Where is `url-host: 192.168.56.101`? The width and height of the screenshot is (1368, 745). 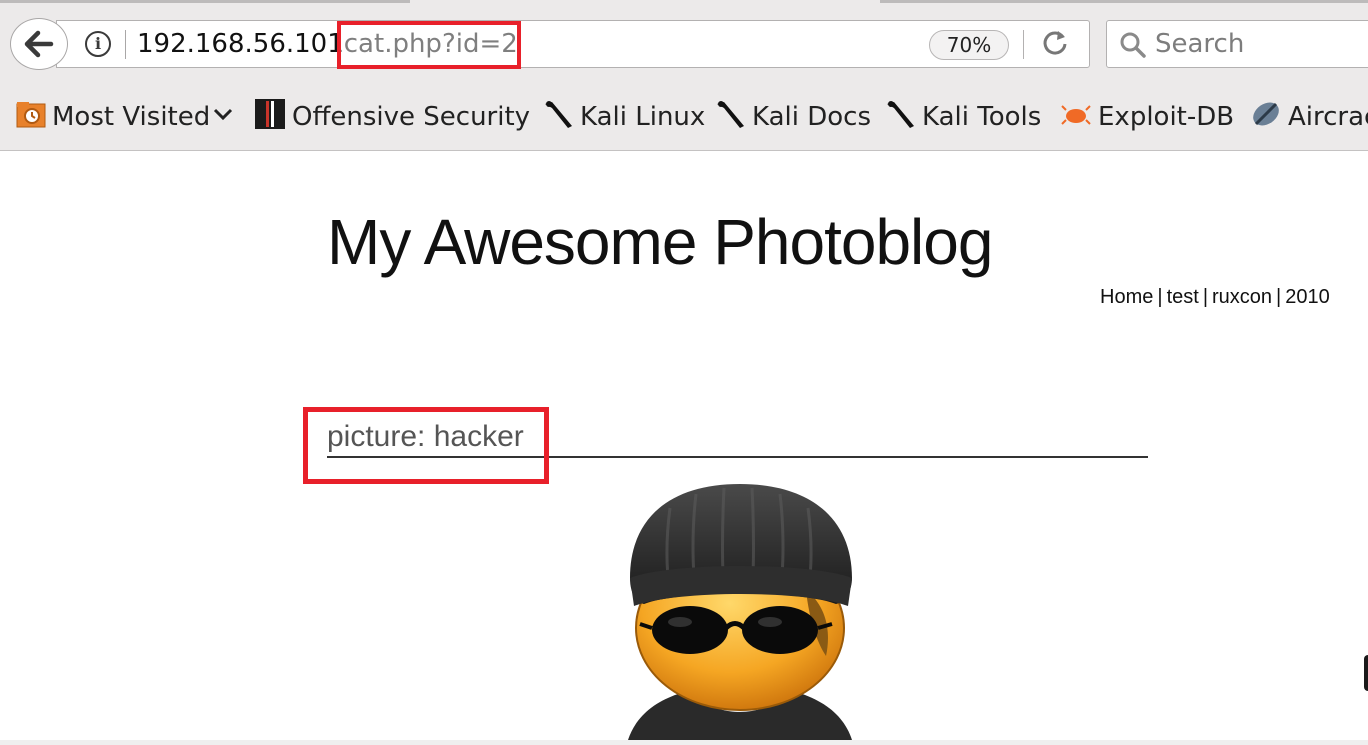 url-host: 192.168.56.101 is located at coordinates (240, 44).